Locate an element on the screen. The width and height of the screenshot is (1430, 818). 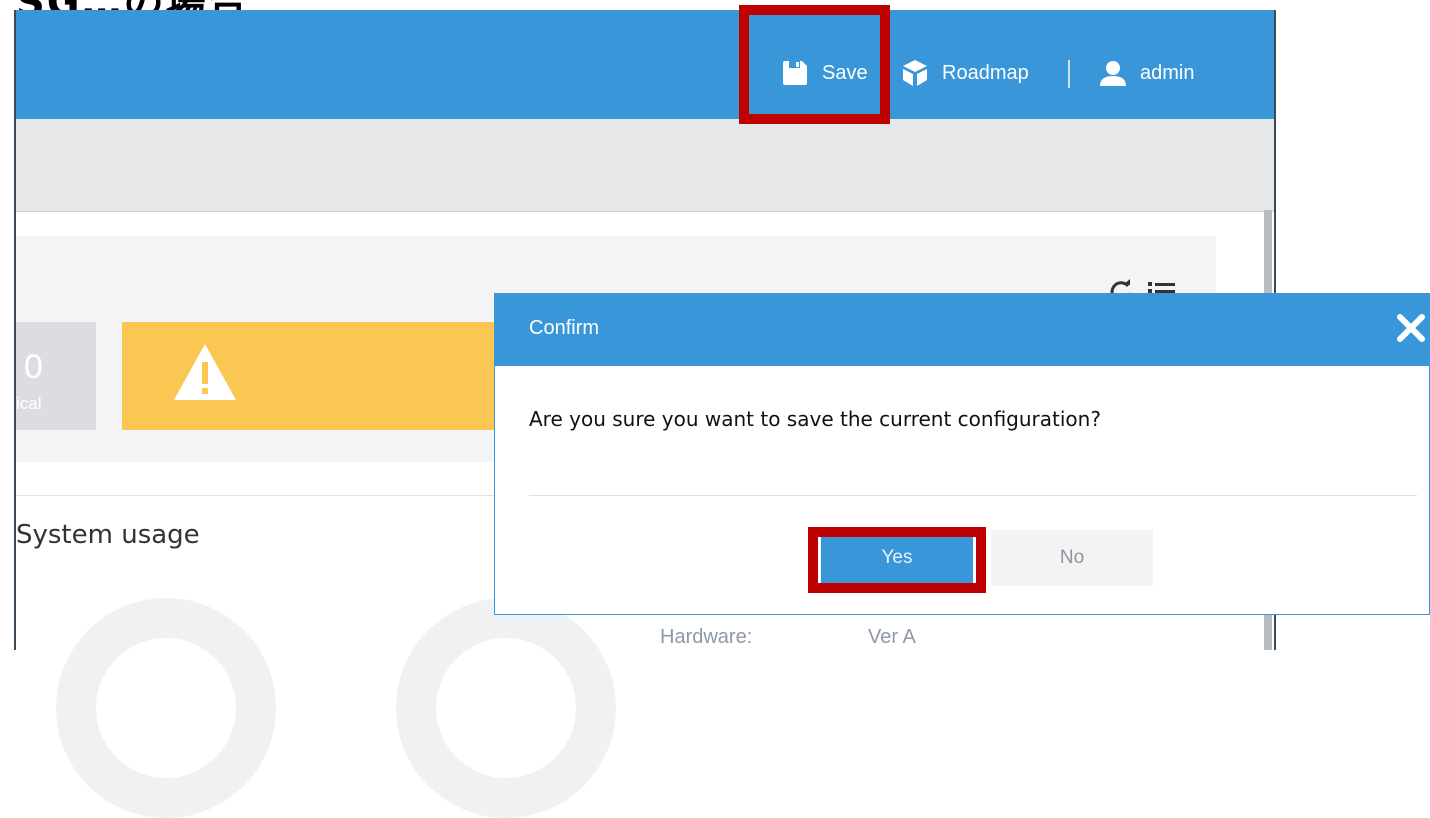
warning-icon is located at coordinates (205, 374).